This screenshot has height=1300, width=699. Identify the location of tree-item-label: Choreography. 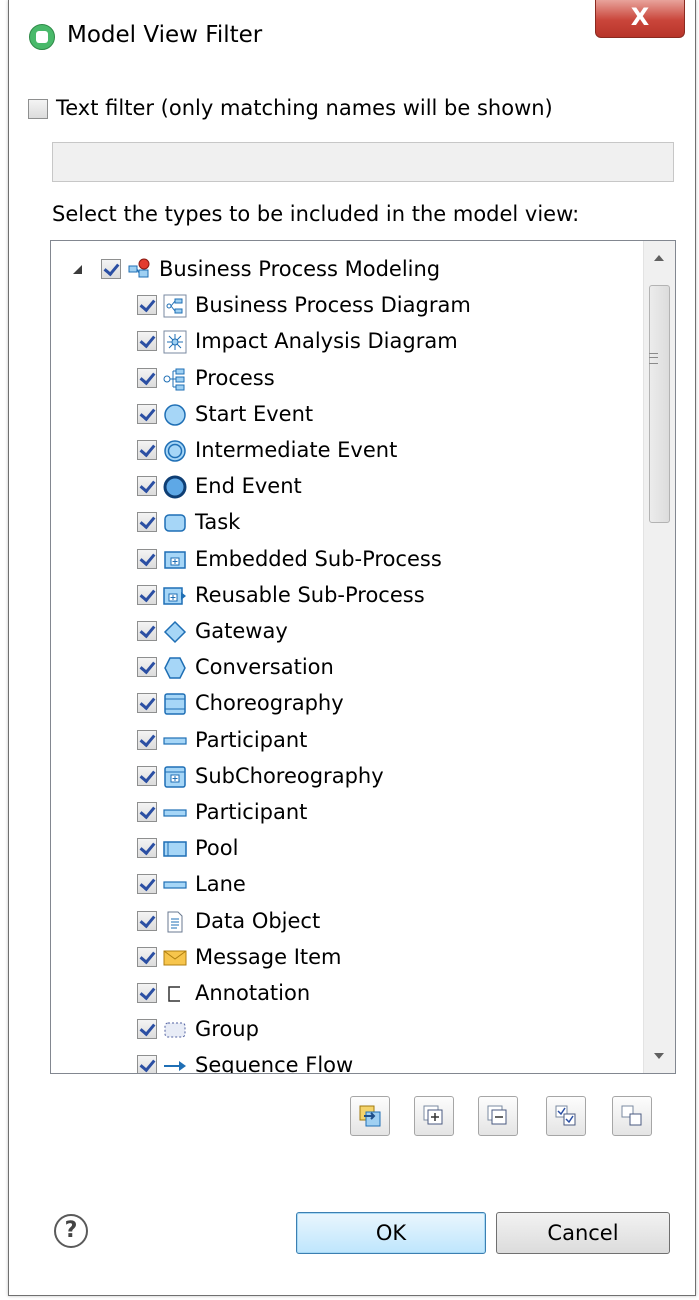
(269, 703).